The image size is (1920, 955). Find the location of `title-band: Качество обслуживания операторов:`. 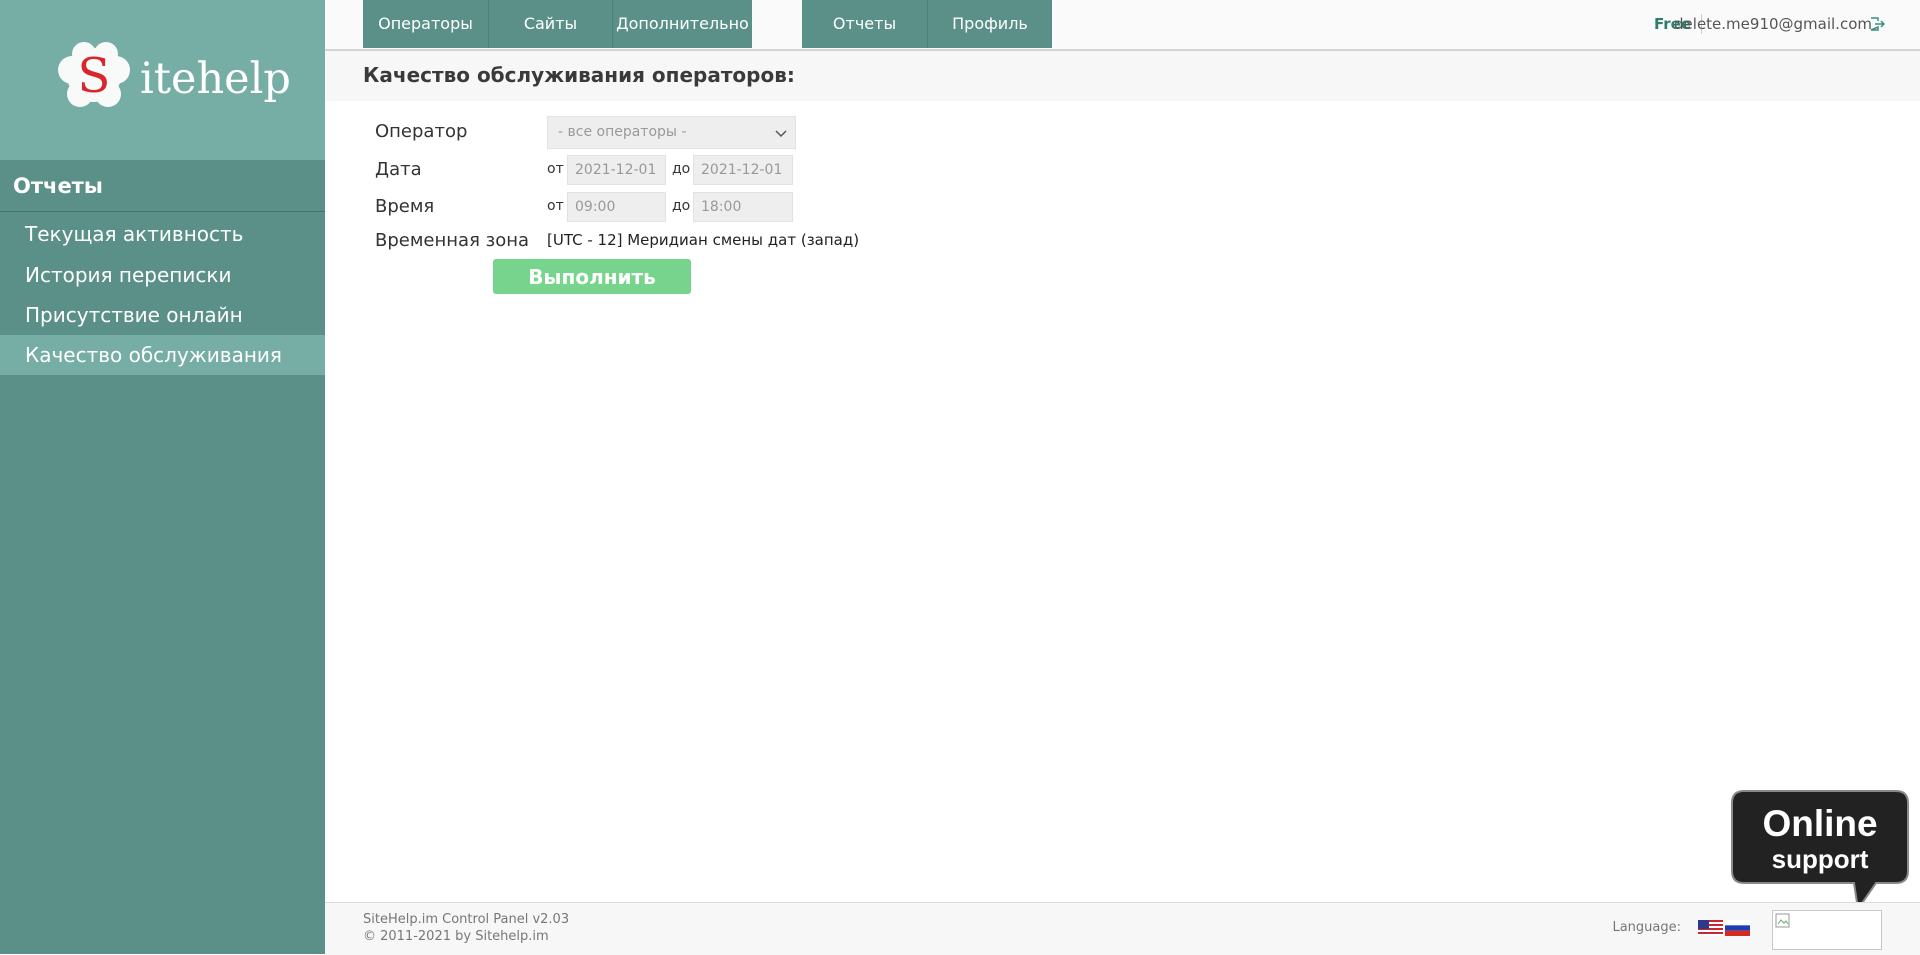

title-band: Качество обслуживания операторов: is located at coordinates (1122, 76).